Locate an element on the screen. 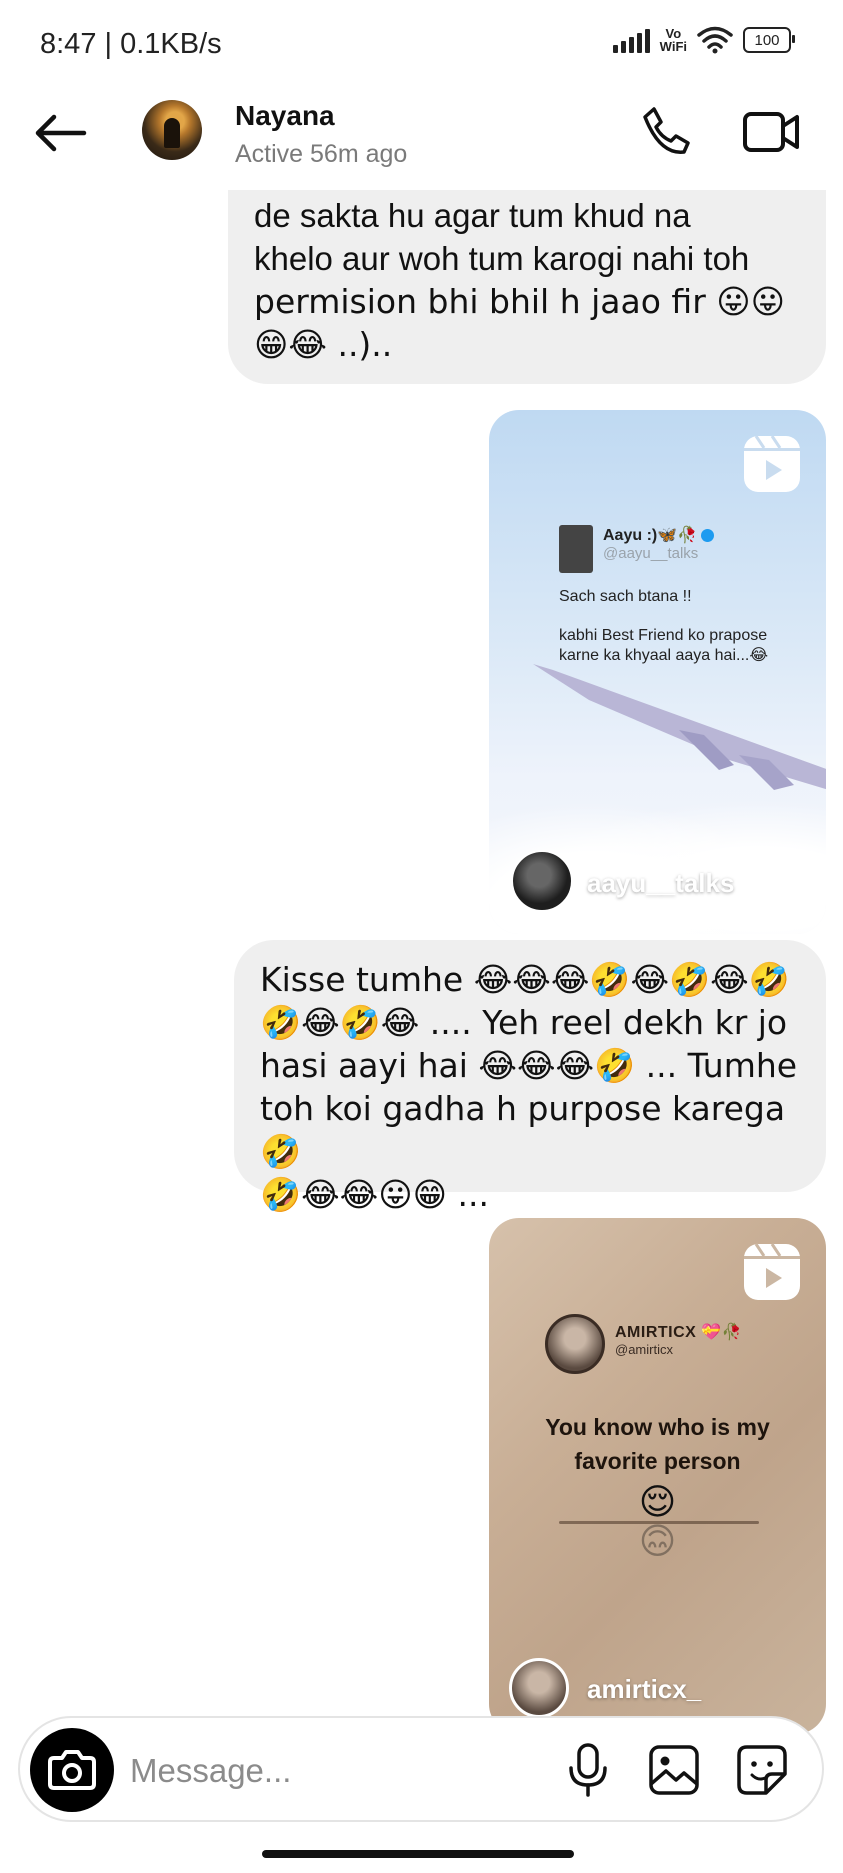  back-arrow-icon is located at coordinates (60, 133).